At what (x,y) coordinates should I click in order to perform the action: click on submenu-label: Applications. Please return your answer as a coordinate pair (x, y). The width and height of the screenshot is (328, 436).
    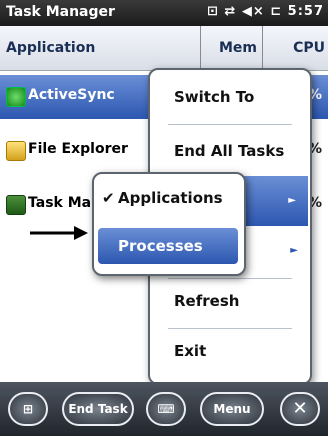
    Looking at the image, I should click on (170, 198).